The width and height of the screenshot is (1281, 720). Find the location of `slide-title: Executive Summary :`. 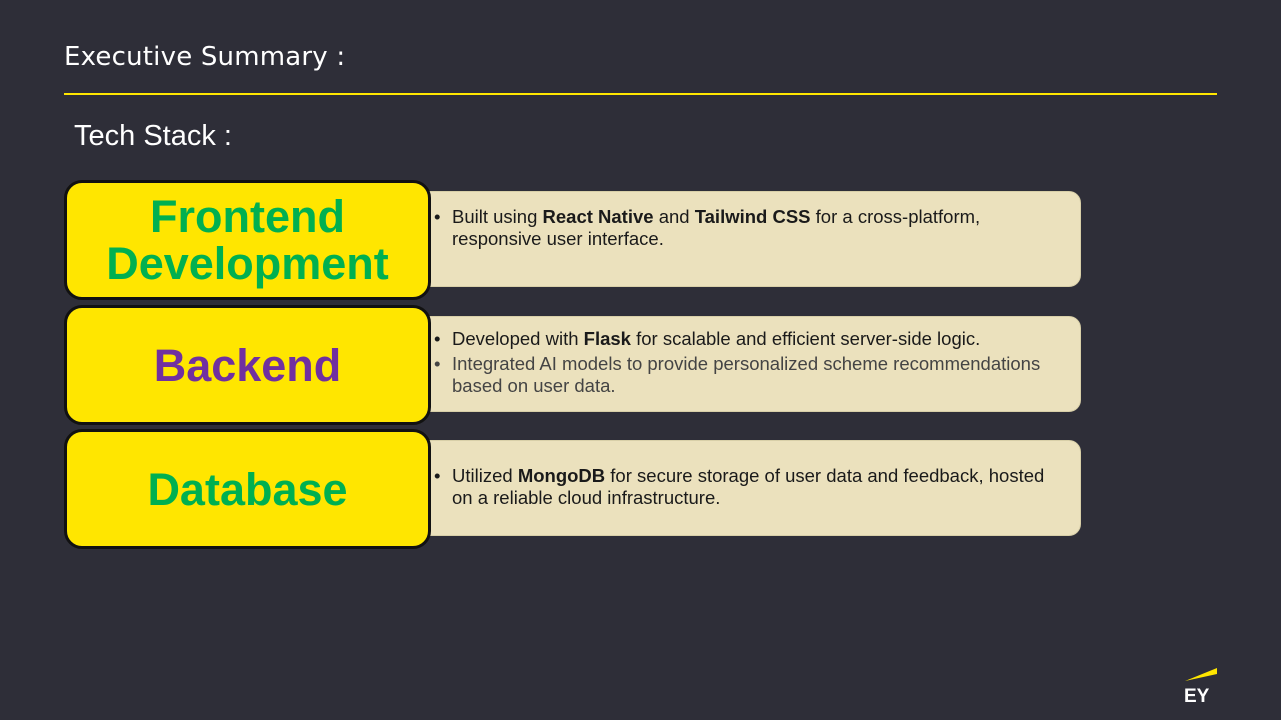

slide-title: Executive Summary : is located at coordinates (205, 57).